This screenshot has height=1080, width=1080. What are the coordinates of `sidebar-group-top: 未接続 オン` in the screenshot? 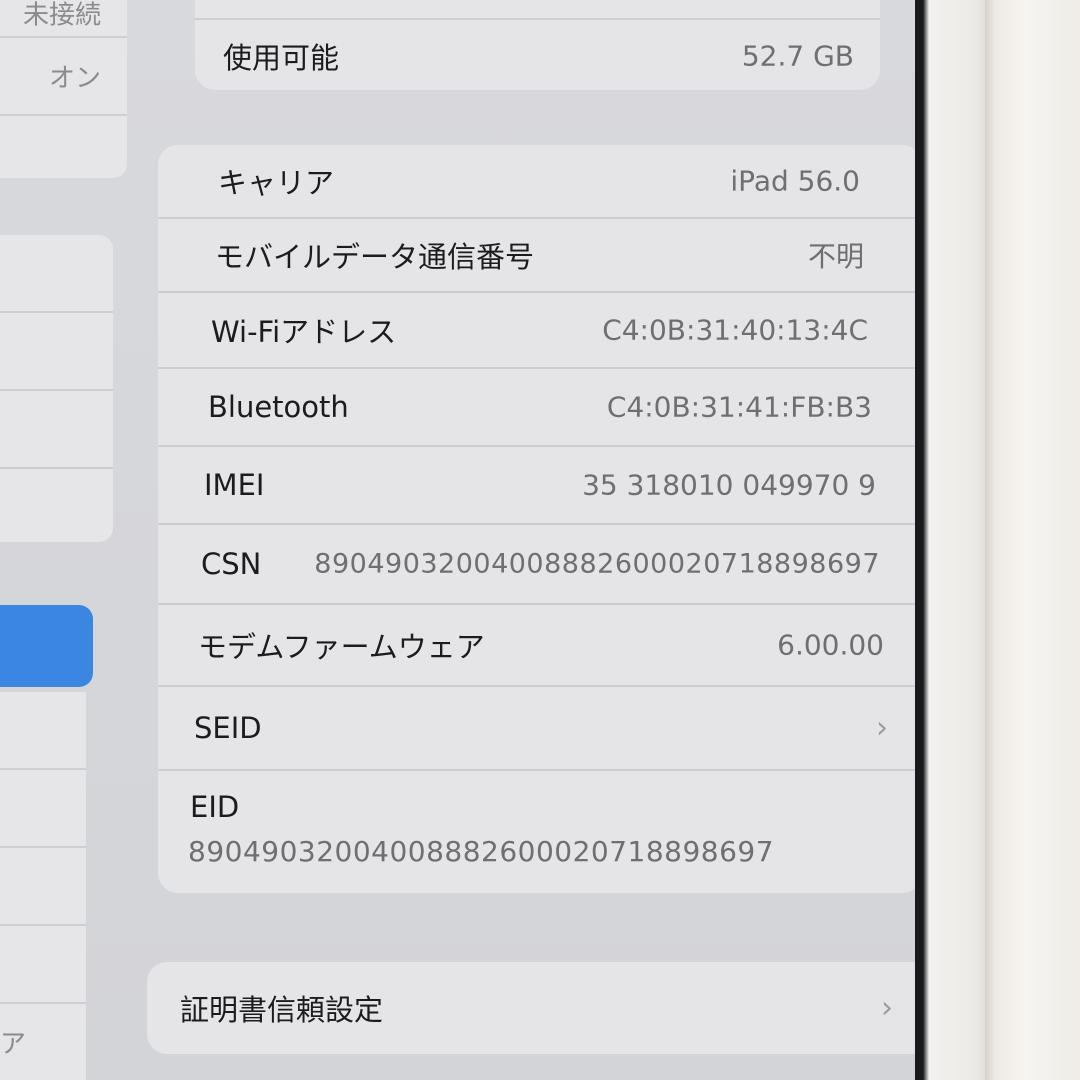 It's located at (63, 89).